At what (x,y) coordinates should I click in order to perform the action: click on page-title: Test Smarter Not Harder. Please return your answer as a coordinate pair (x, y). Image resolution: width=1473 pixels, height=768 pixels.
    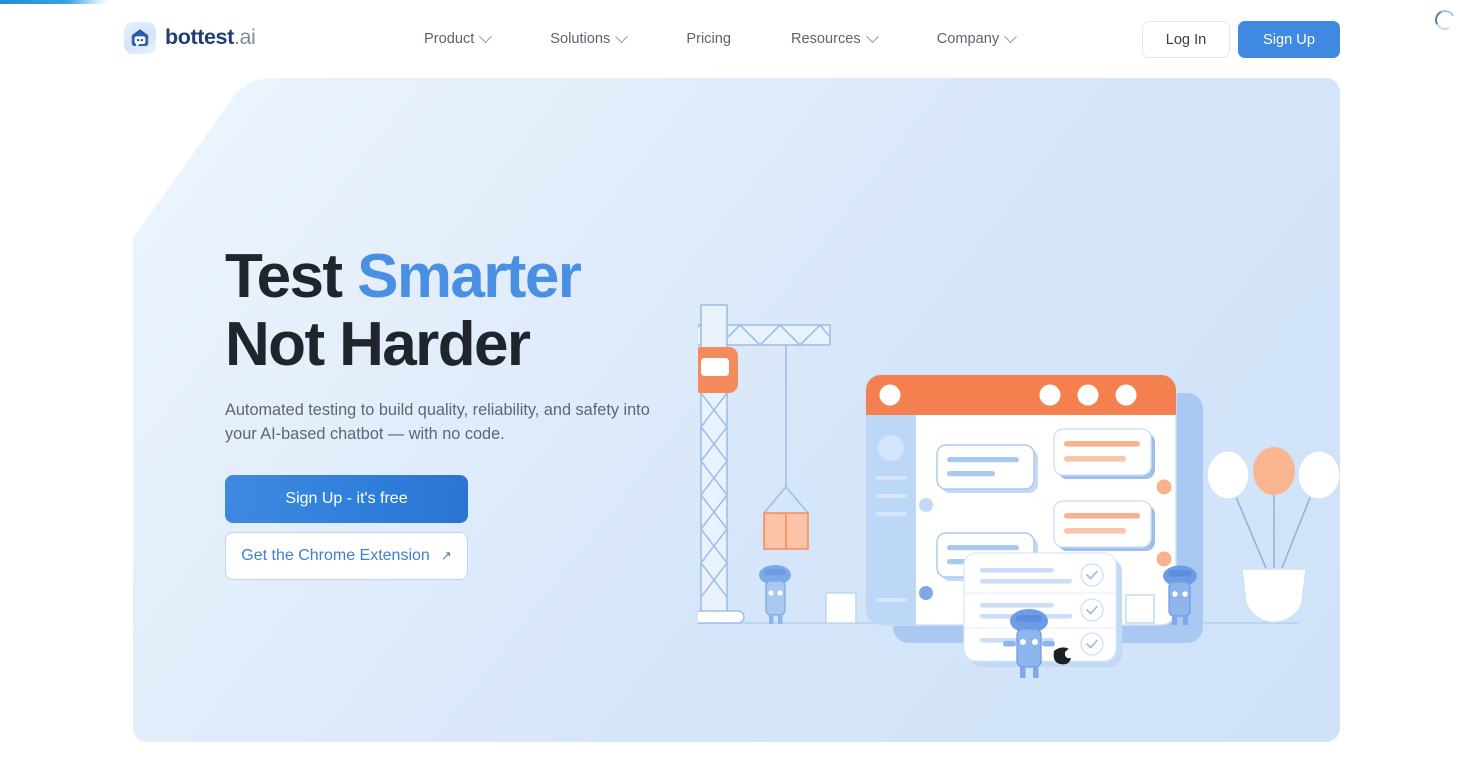
    Looking at the image, I should click on (460, 311).